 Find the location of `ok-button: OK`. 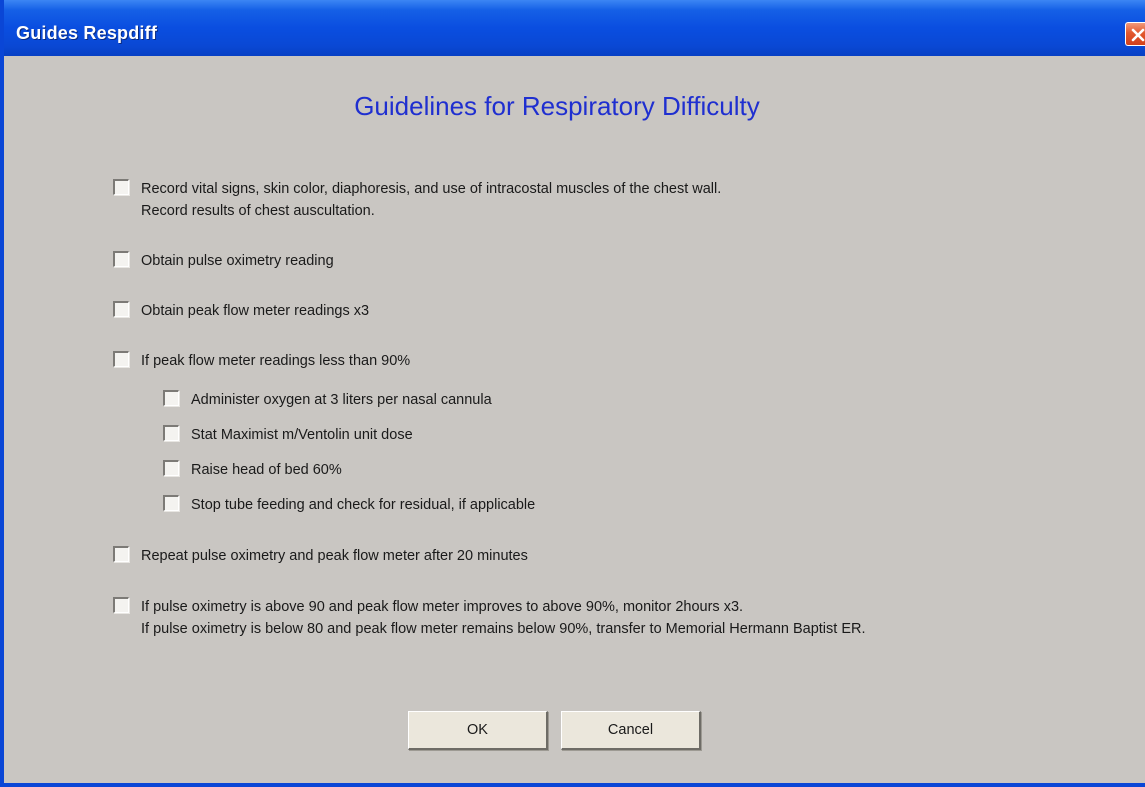

ok-button: OK is located at coordinates (478, 730).